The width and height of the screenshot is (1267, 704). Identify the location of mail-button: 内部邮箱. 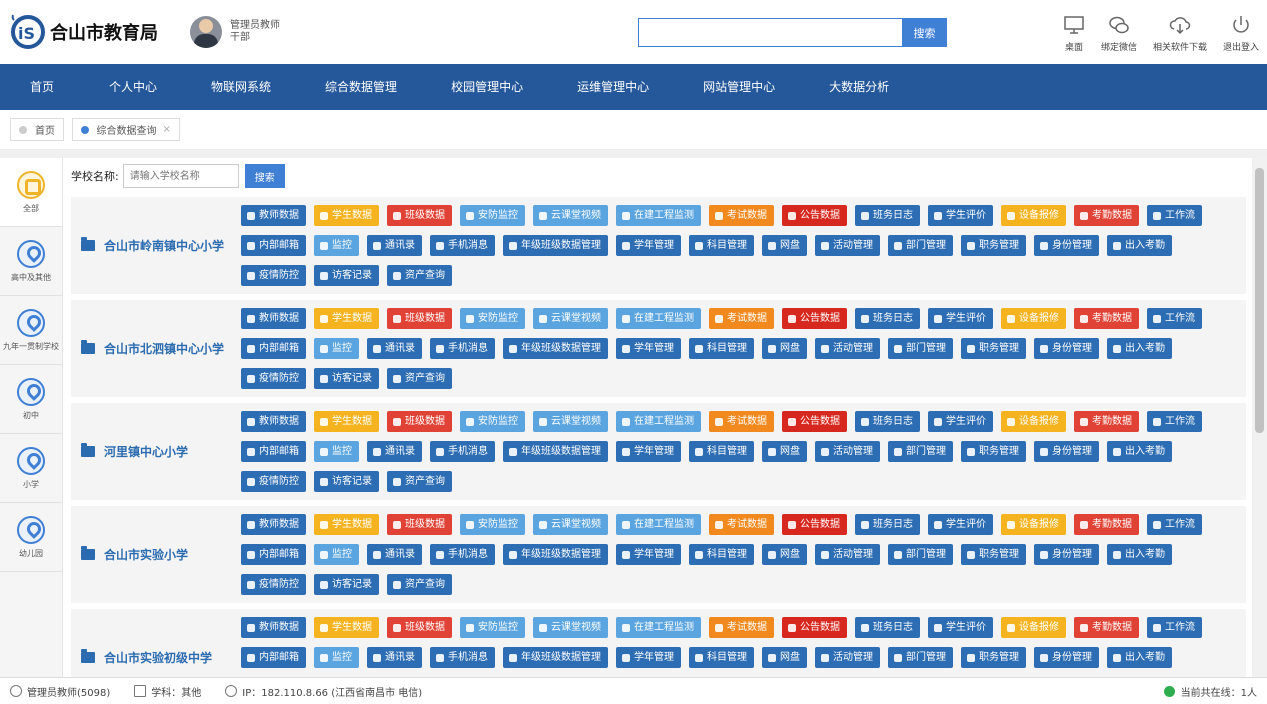
(273, 451).